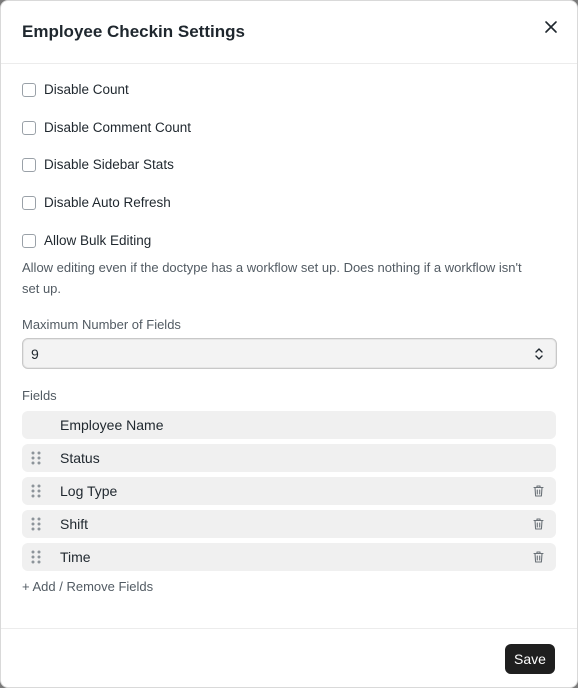  Describe the element at coordinates (75, 557) in the screenshot. I see `field-name: Time` at that location.